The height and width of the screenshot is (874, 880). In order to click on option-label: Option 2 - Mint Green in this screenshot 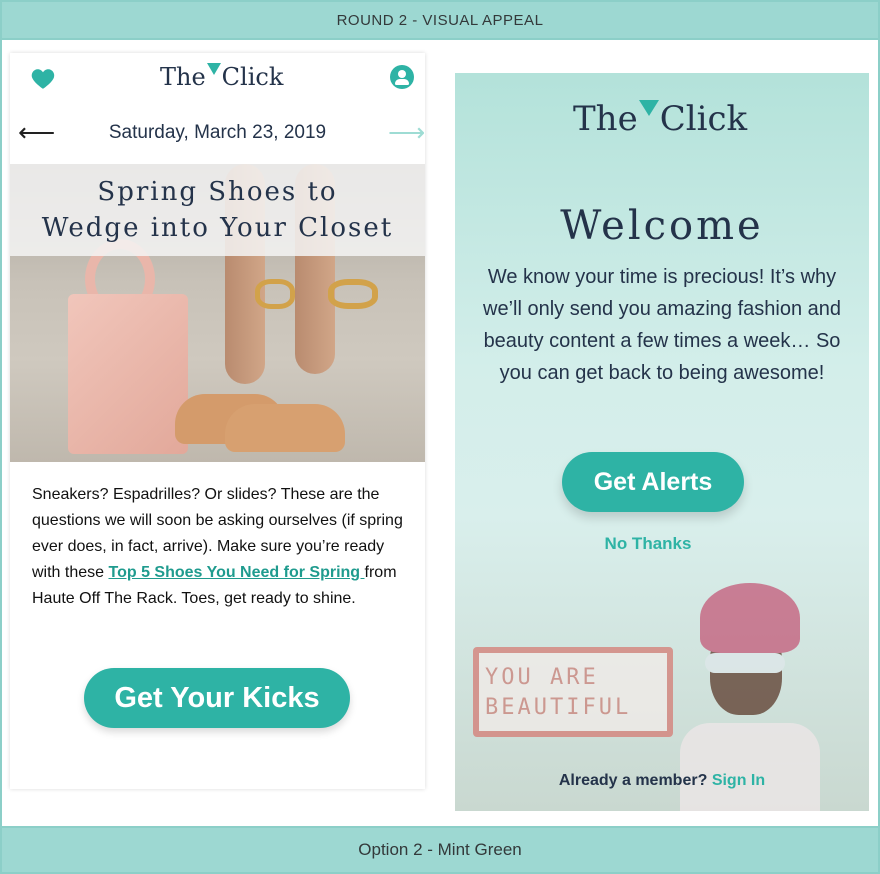, I will do `click(440, 849)`.